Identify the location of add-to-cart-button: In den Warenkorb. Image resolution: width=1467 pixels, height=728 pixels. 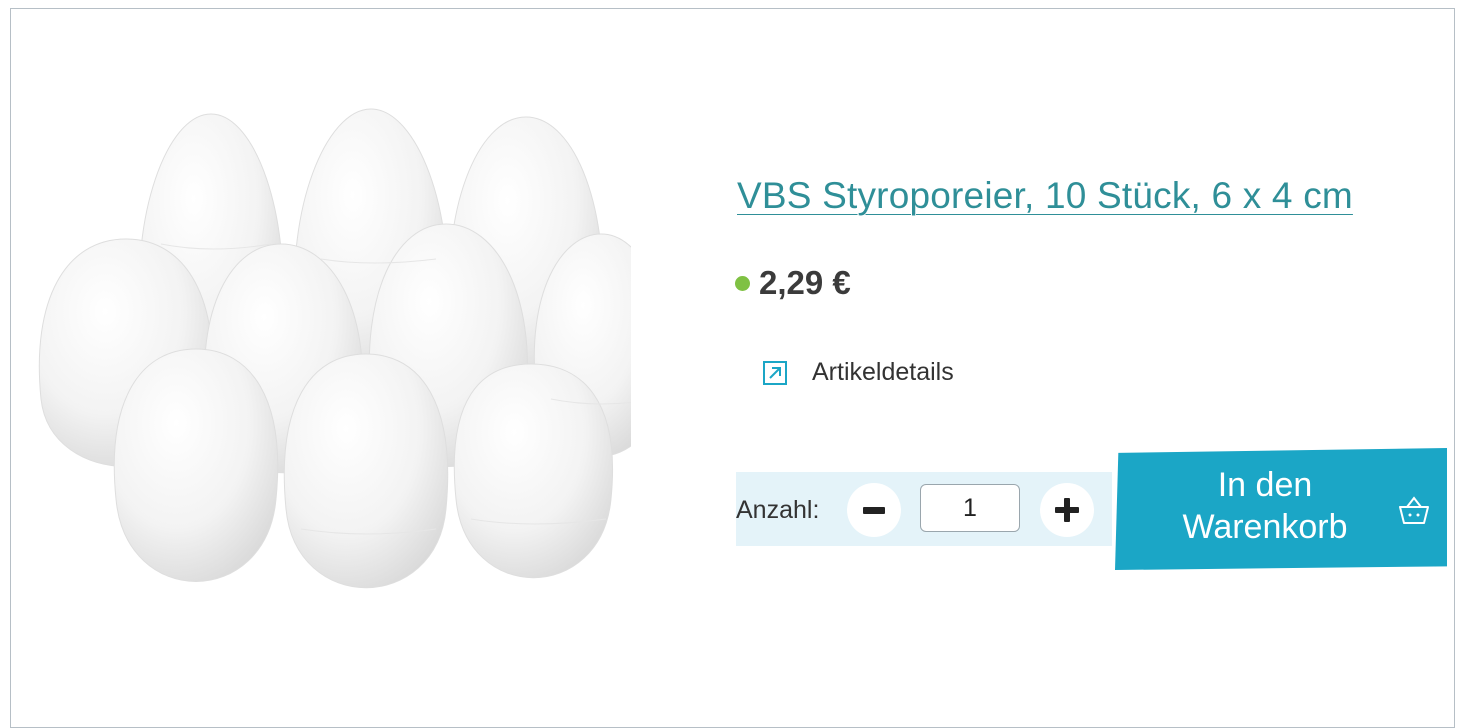
(1281, 509).